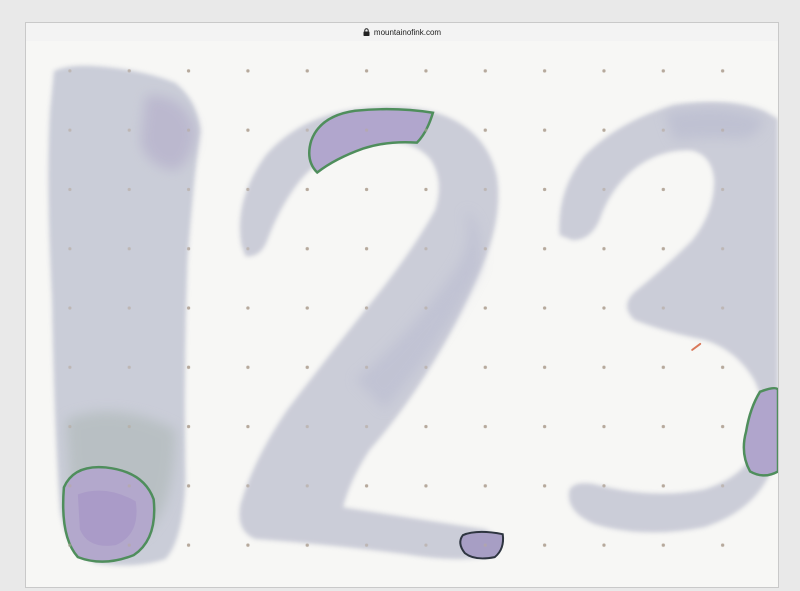 The height and width of the screenshot is (591, 800). I want to click on address-bar: mountainofink.com, so click(402, 32).